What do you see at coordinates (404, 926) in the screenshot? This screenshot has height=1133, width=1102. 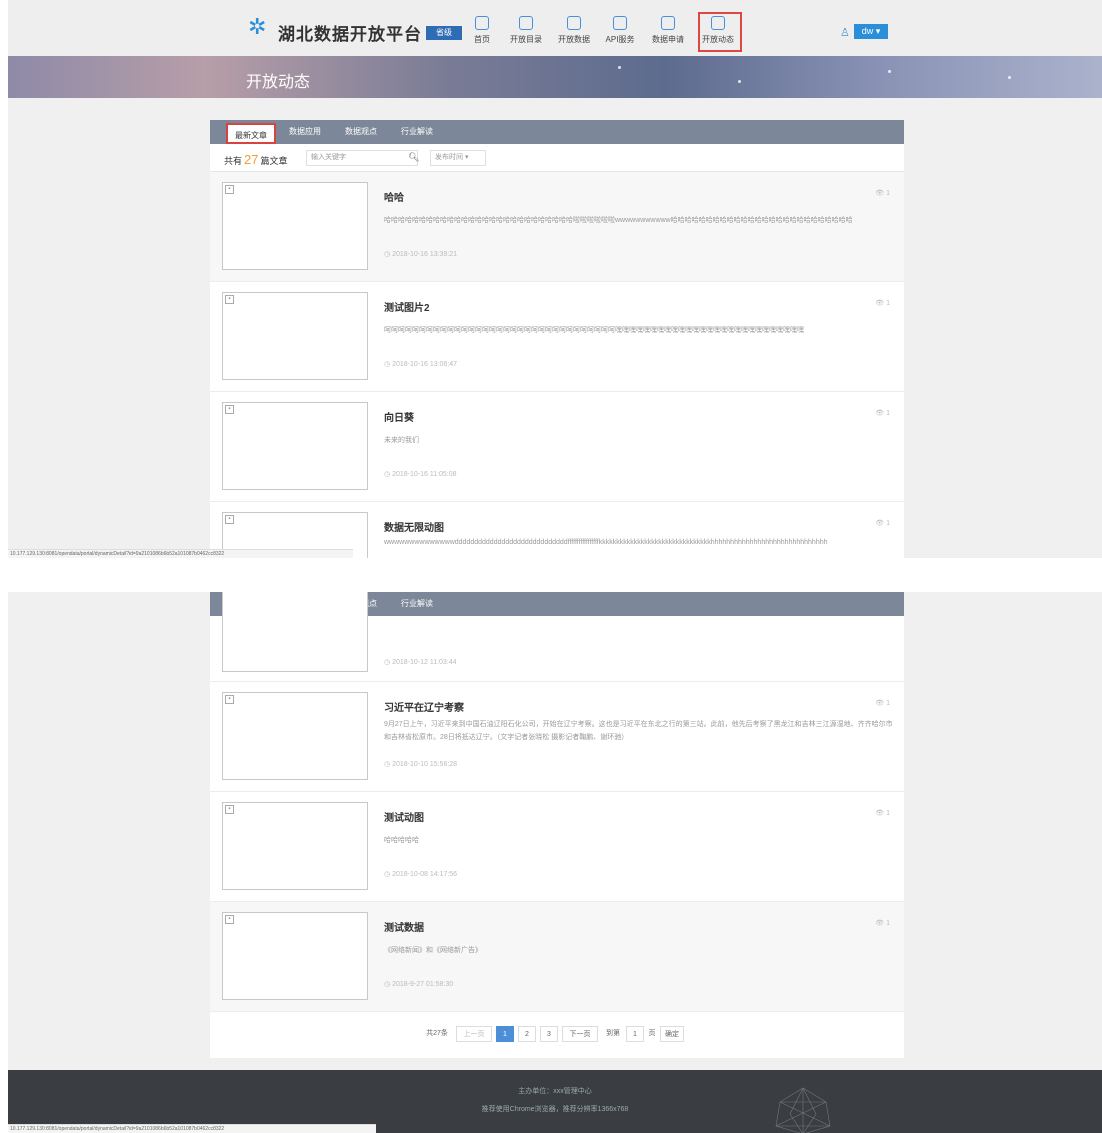 I see `article-title: 测试数据` at bounding box center [404, 926].